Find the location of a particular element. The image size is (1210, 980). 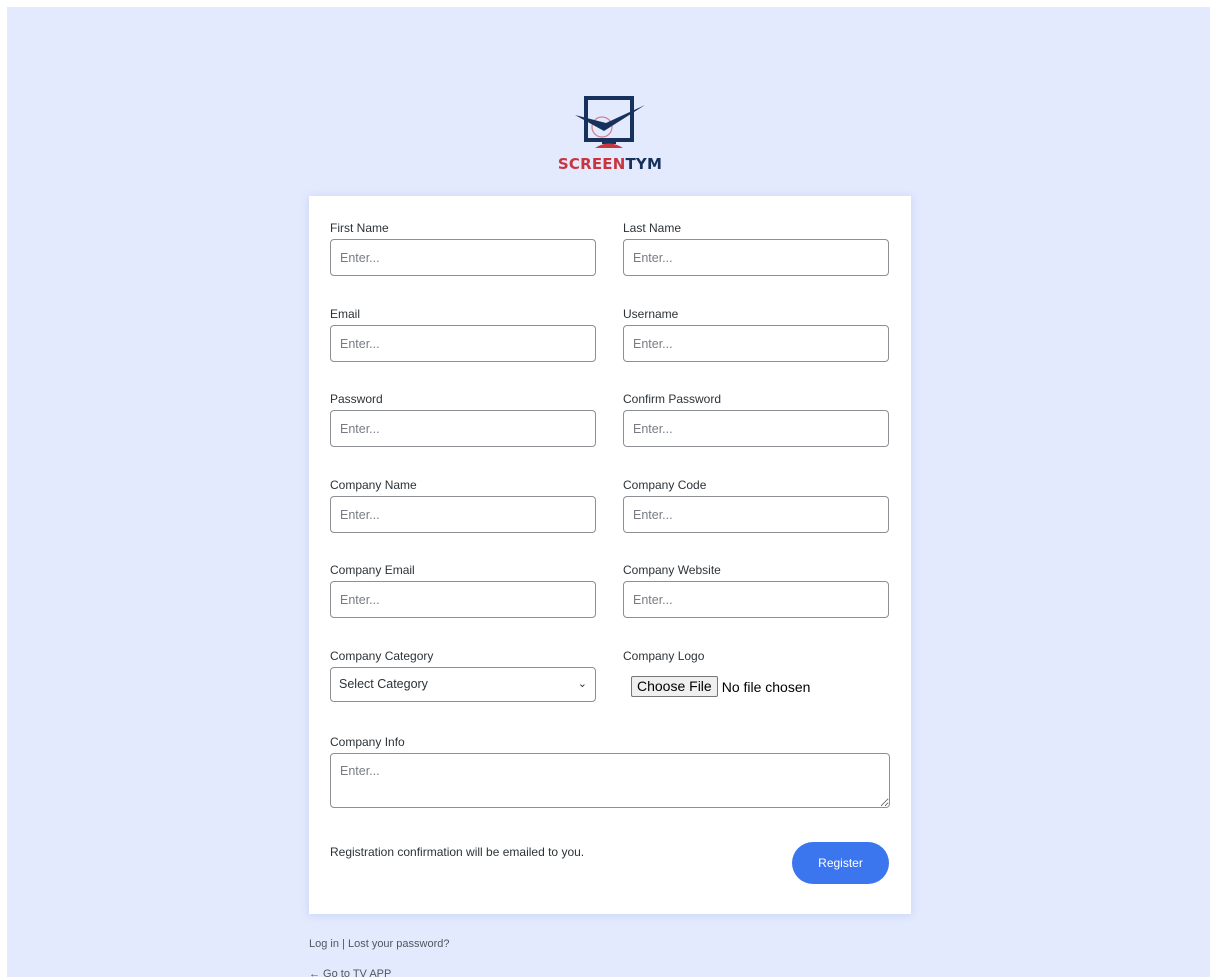

last-name-input is located at coordinates (756, 257).